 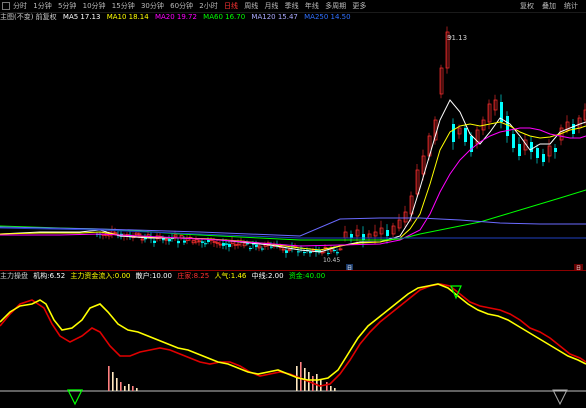 I want to click on tab-period-week: 周线, so click(x=251, y=6).